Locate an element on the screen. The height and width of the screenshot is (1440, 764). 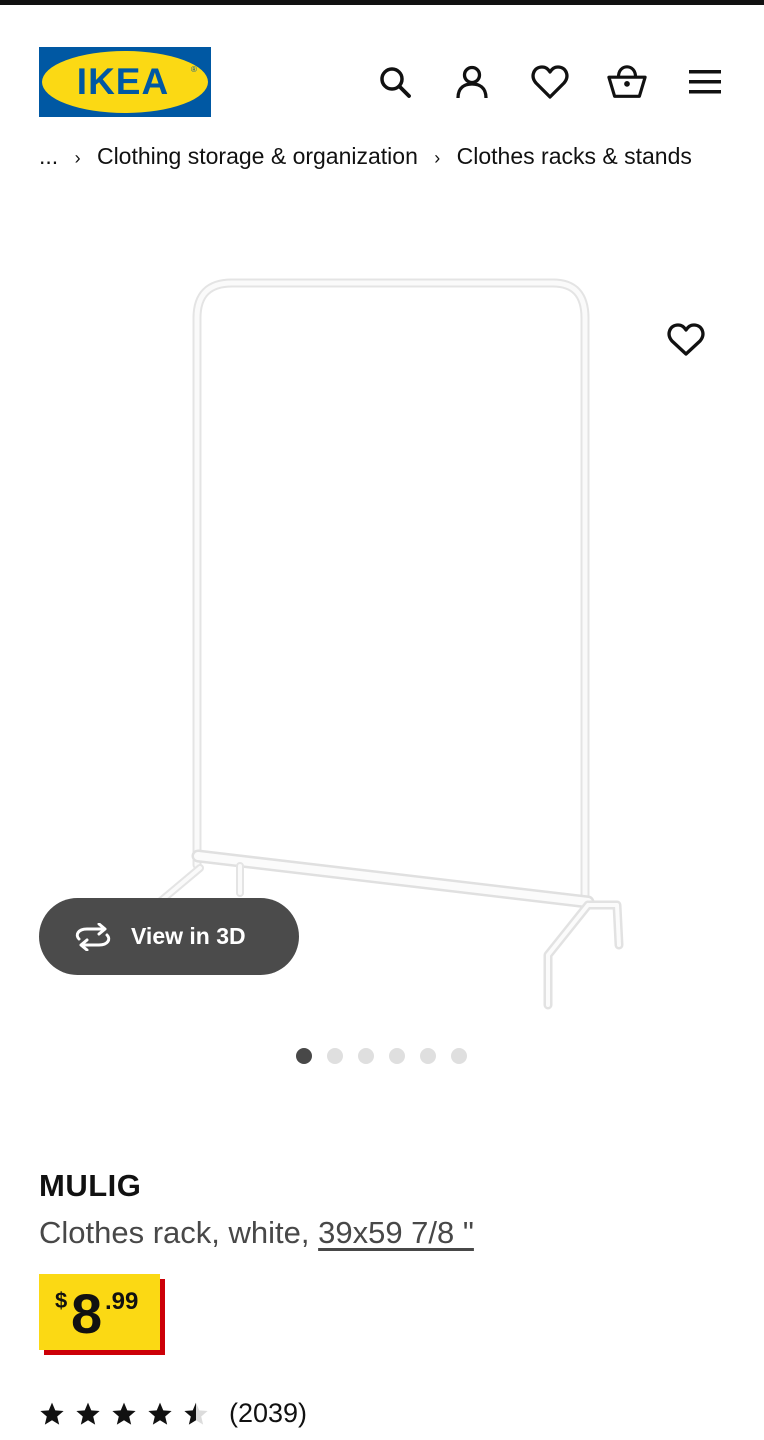
rotate-3d-icon is located at coordinates (93, 936).